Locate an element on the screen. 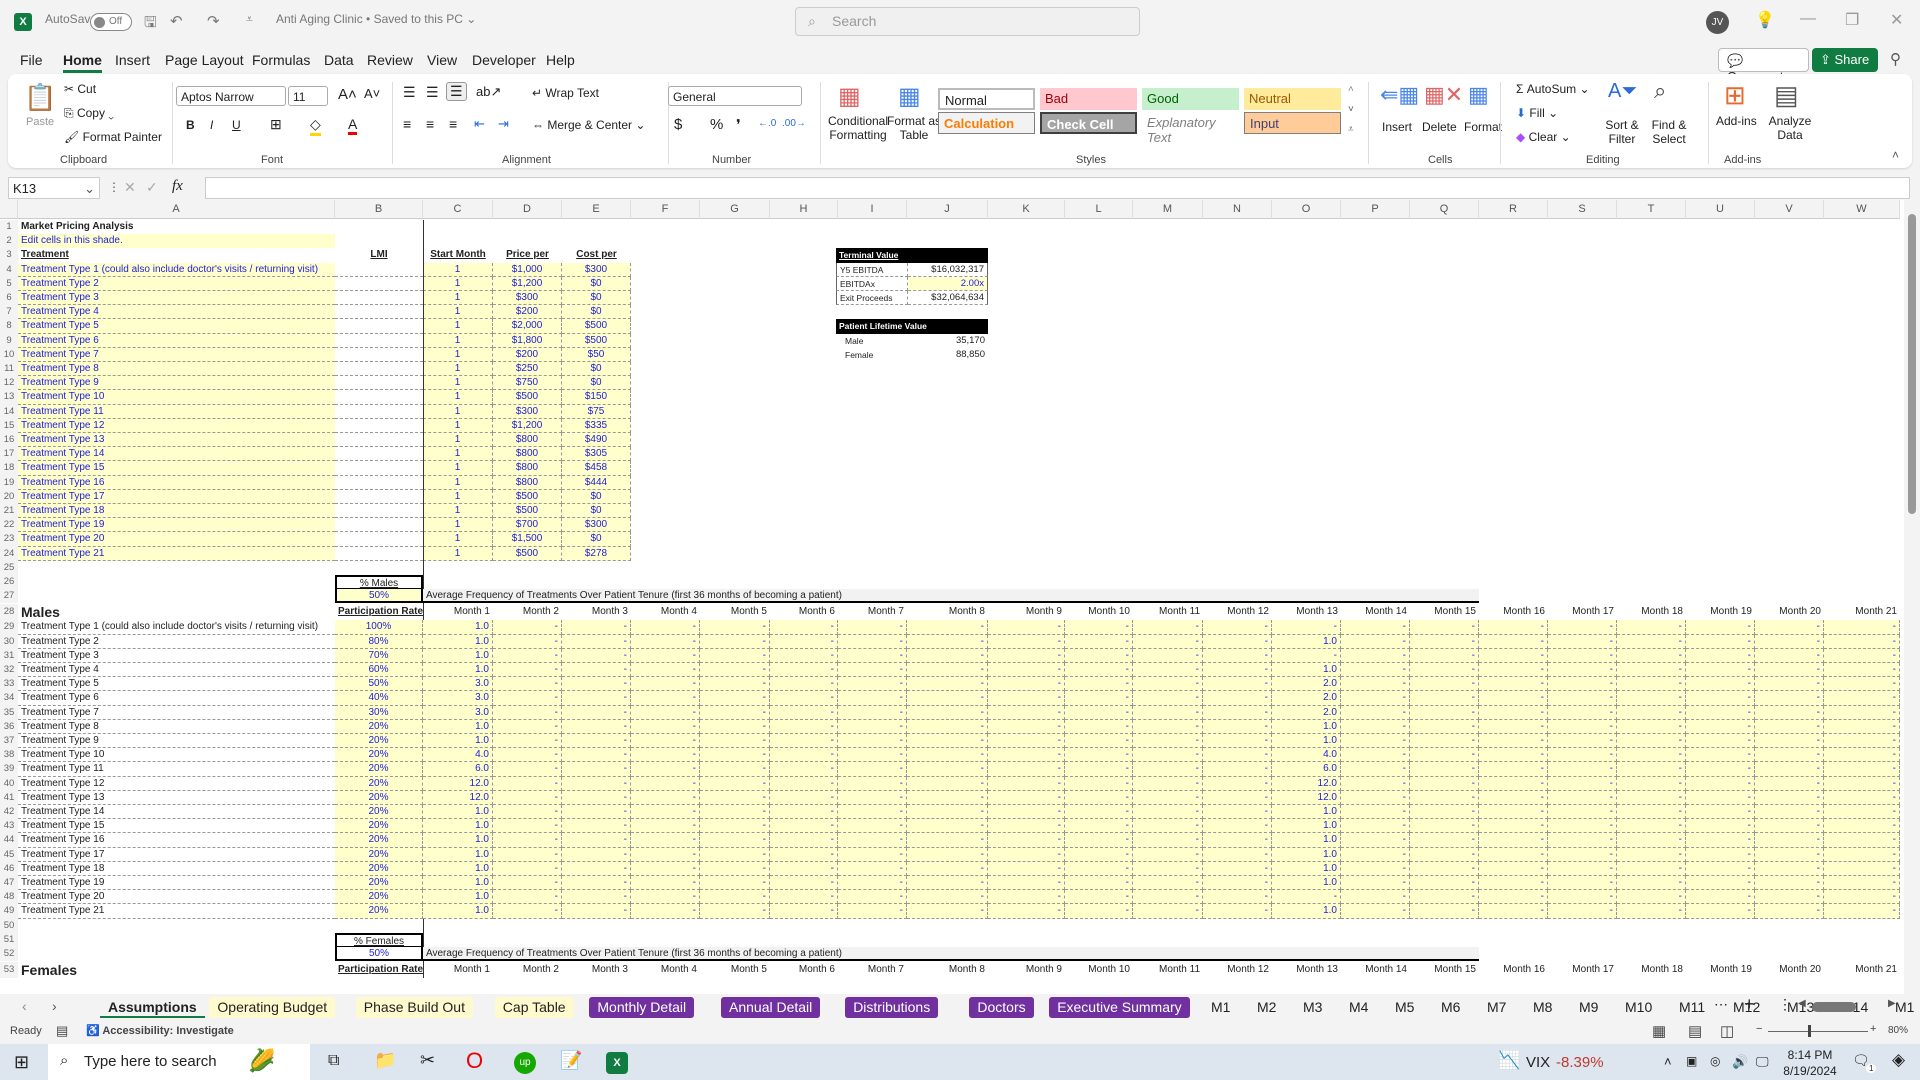 This screenshot has width=1920, height=1080. row-header: 37 is located at coordinates (9, 741).